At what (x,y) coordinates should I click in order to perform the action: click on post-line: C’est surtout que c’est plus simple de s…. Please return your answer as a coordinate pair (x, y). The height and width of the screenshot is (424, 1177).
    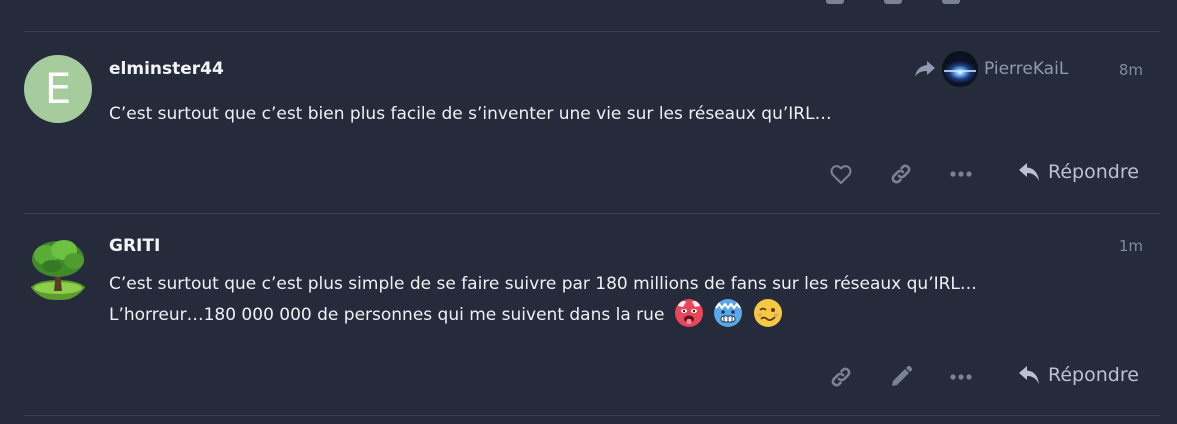
    Looking at the image, I should click on (543, 284).